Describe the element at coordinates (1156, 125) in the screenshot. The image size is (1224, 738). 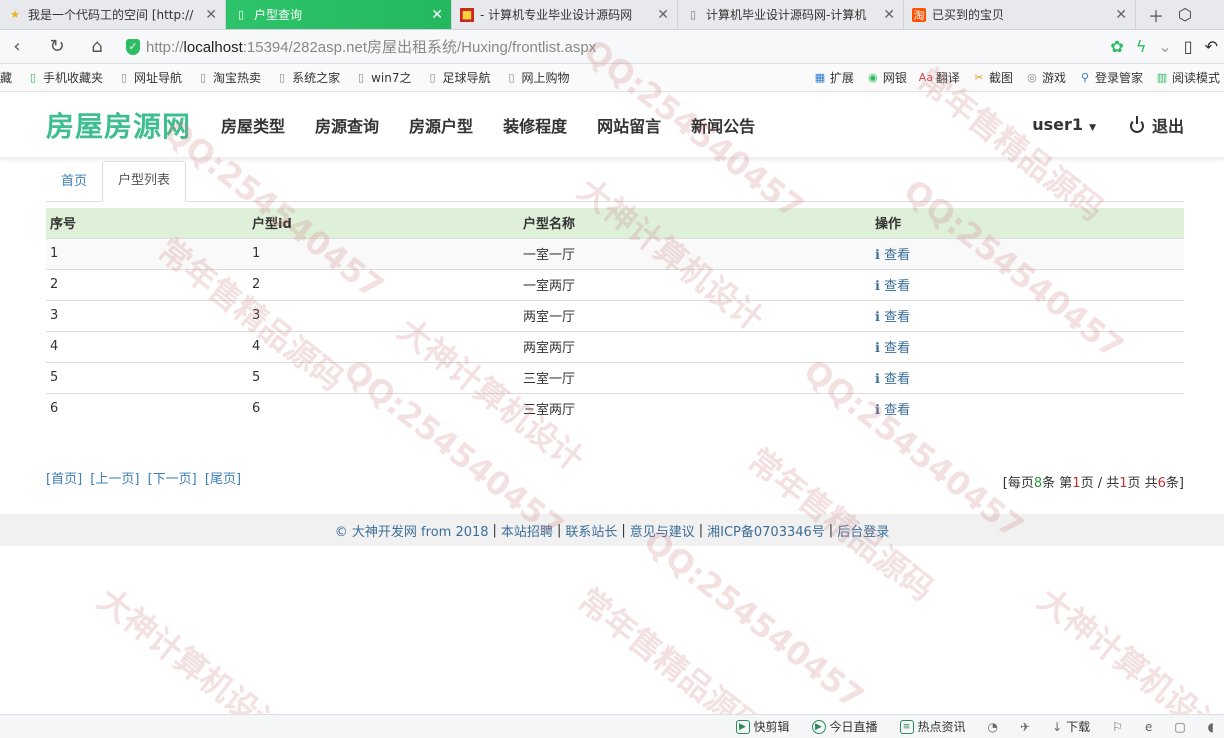
I see `logout-button: 退出` at that location.